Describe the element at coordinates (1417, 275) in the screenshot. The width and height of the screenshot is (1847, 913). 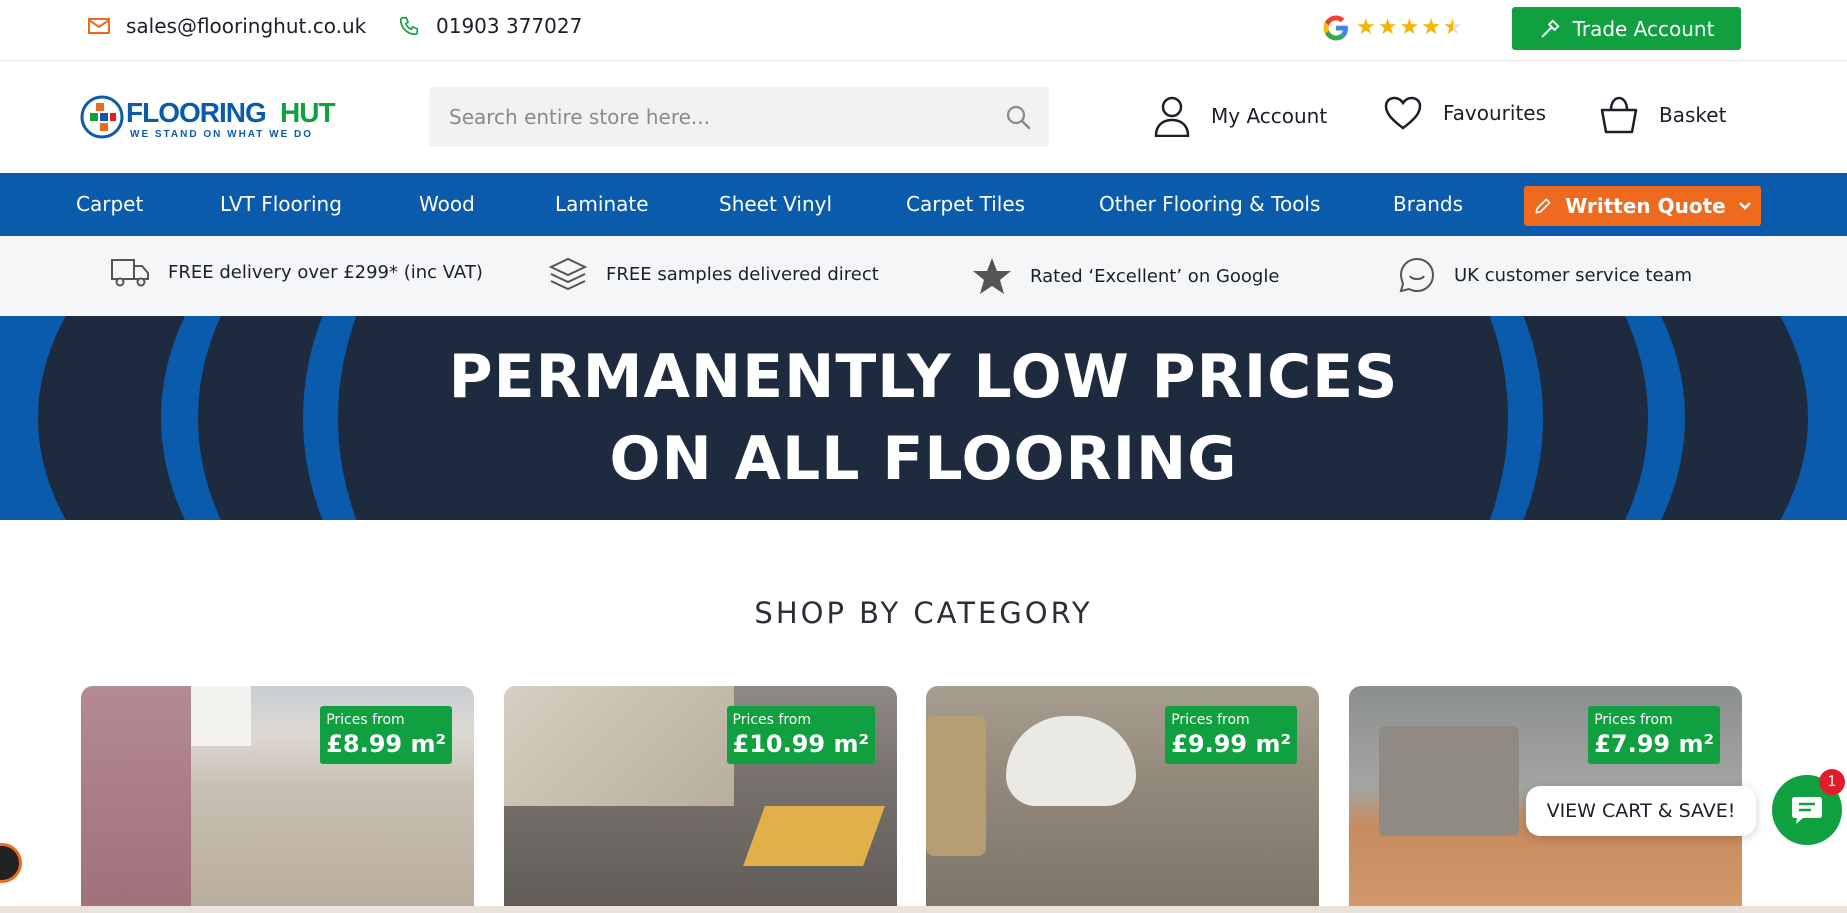
I see `chat-icon` at that location.